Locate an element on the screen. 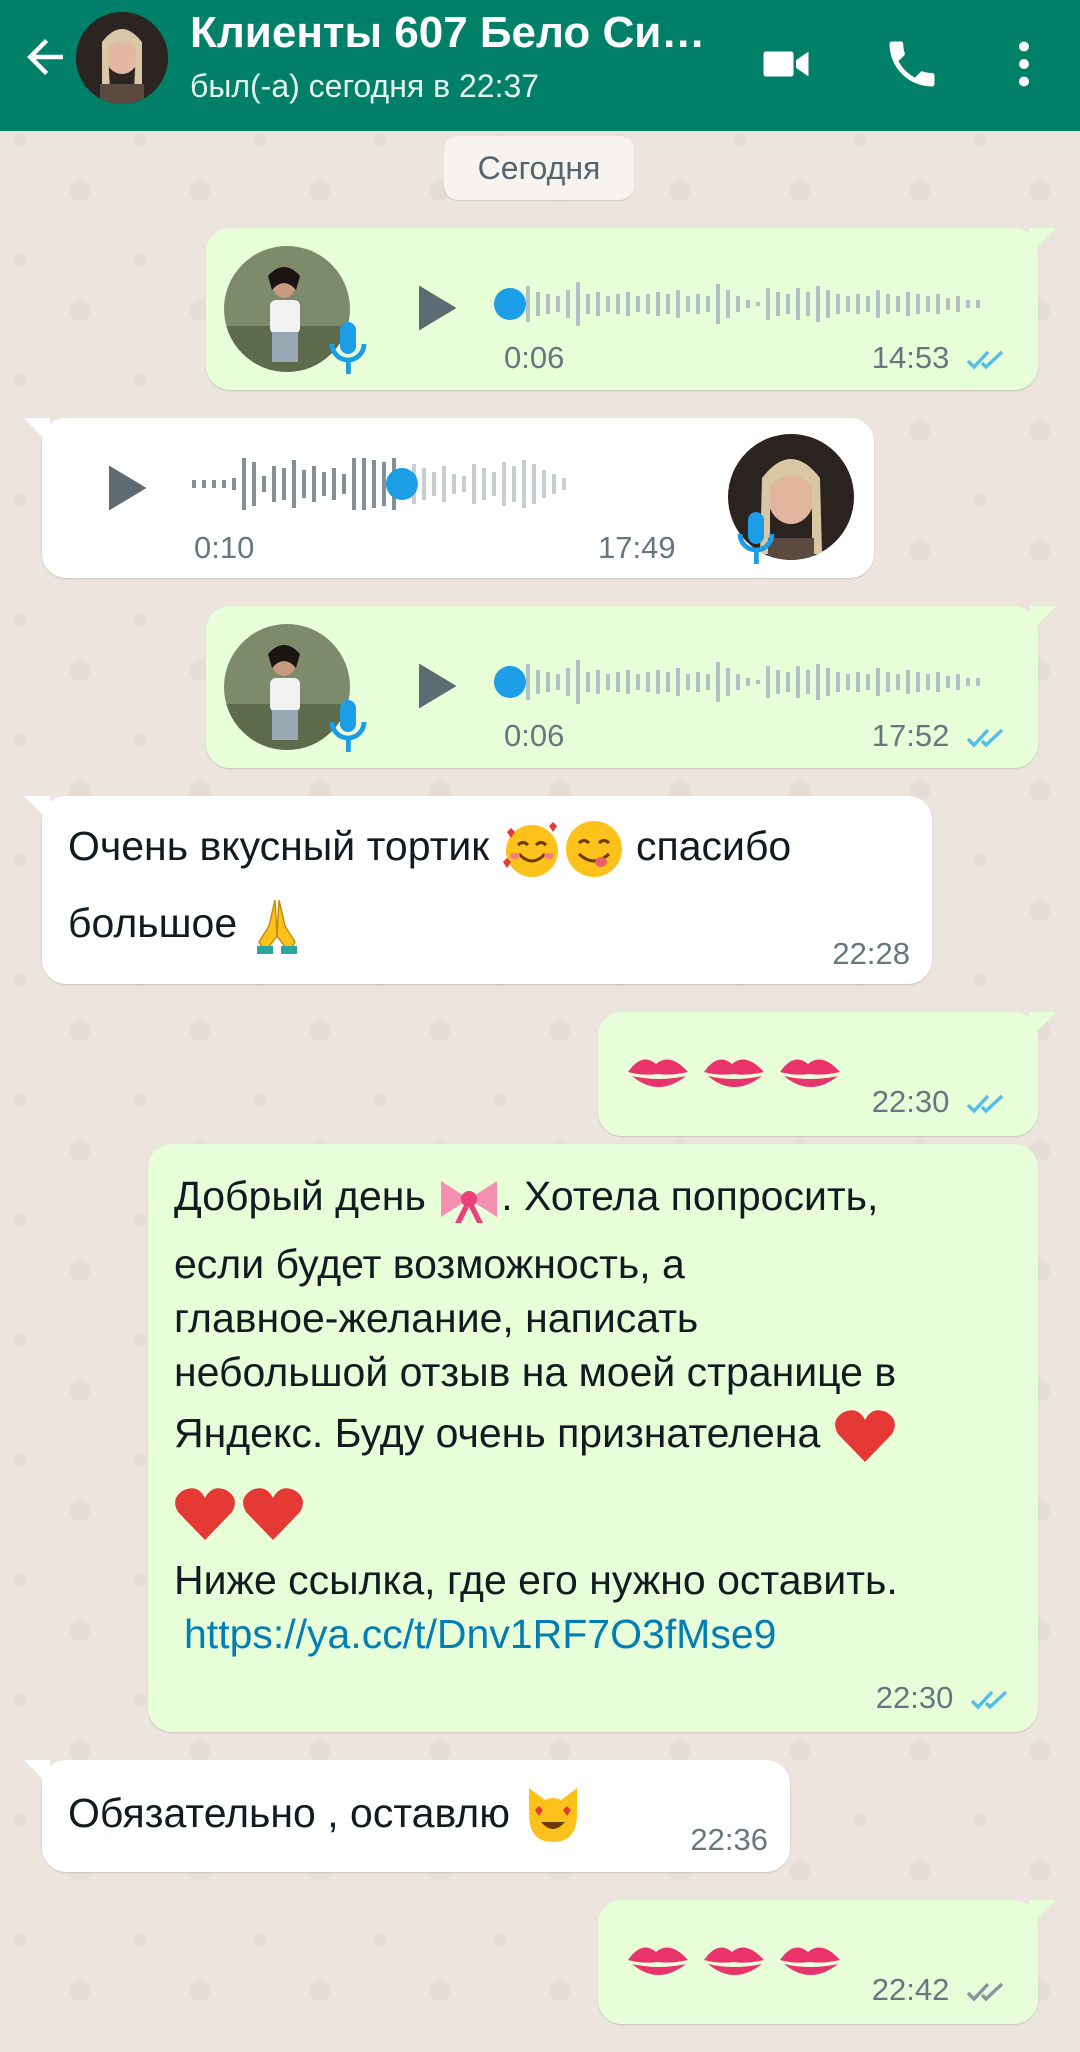 Image resolution: width=1080 pixels, height=2052 pixels. message-text: Обязательно , оставлю is located at coordinates (326, 1816).